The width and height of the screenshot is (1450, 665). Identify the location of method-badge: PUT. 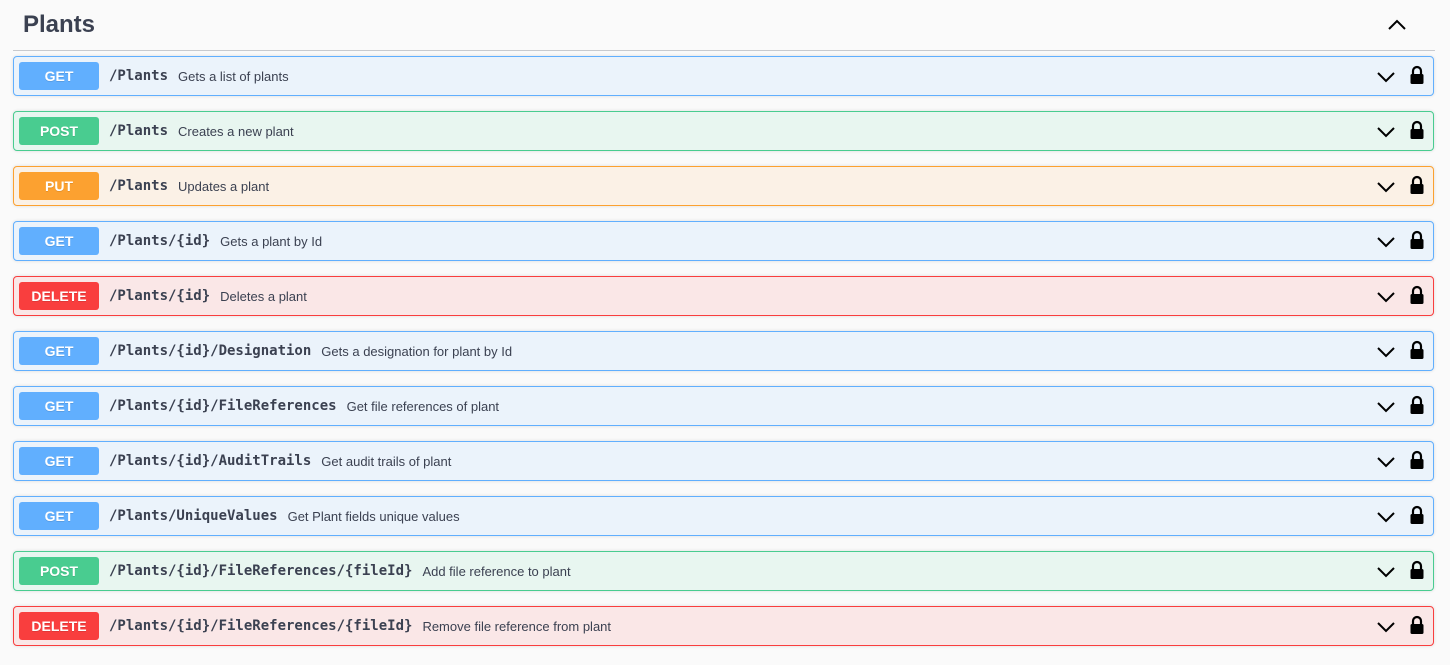
(59, 186).